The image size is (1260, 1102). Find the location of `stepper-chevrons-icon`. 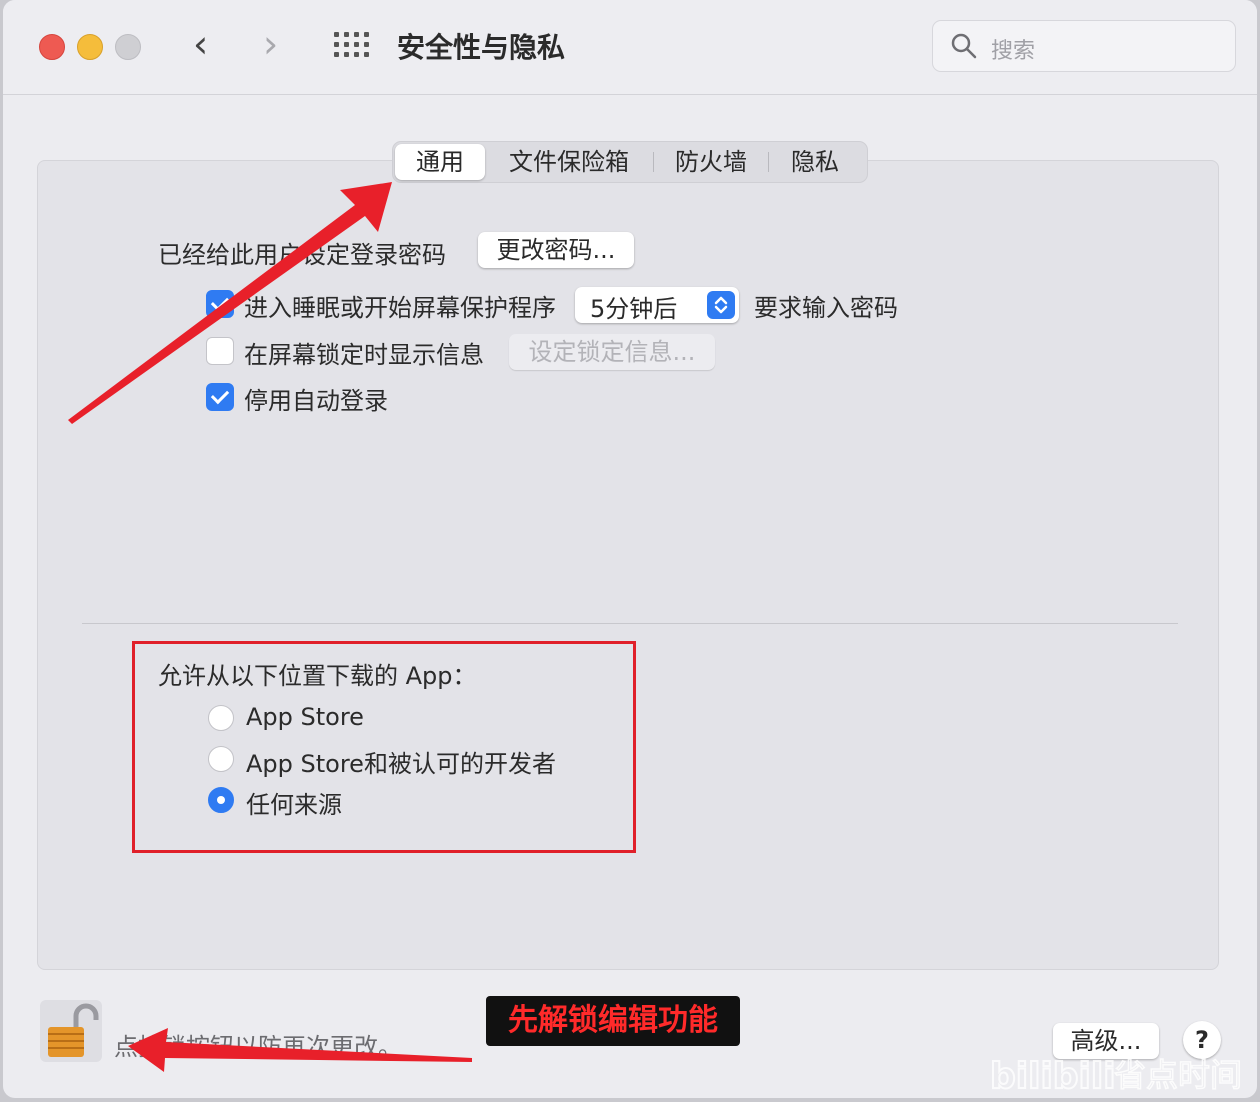

stepper-chevrons-icon is located at coordinates (721, 305).